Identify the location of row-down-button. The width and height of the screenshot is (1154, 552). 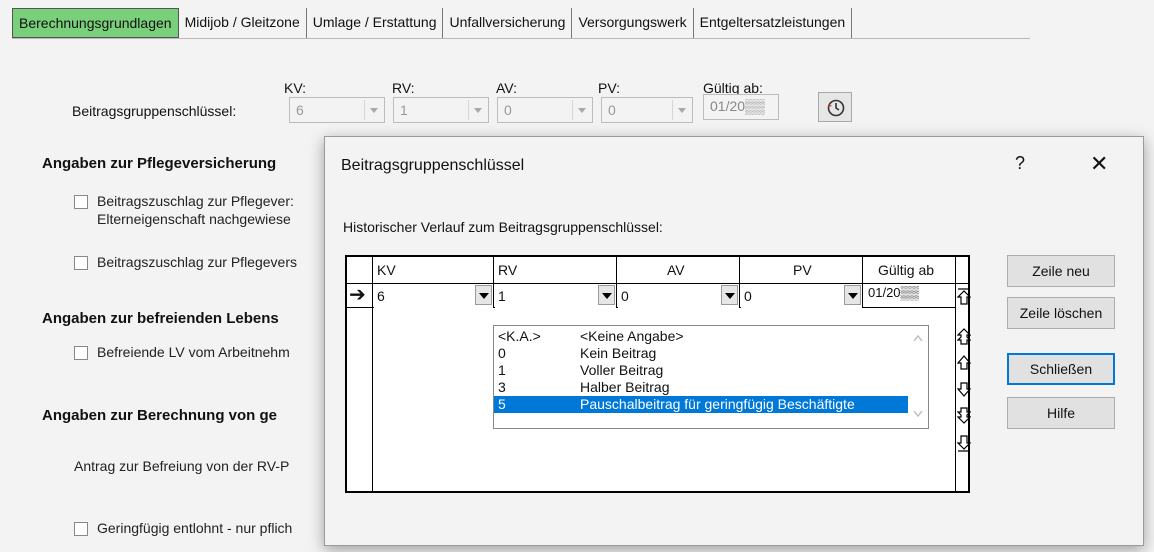
(964, 389).